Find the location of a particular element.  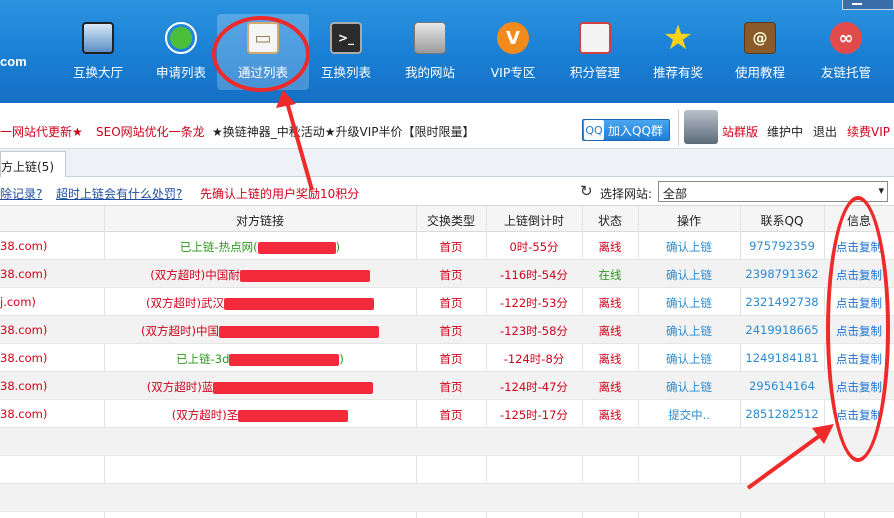

arrow-line-right is located at coordinates (785, 461).